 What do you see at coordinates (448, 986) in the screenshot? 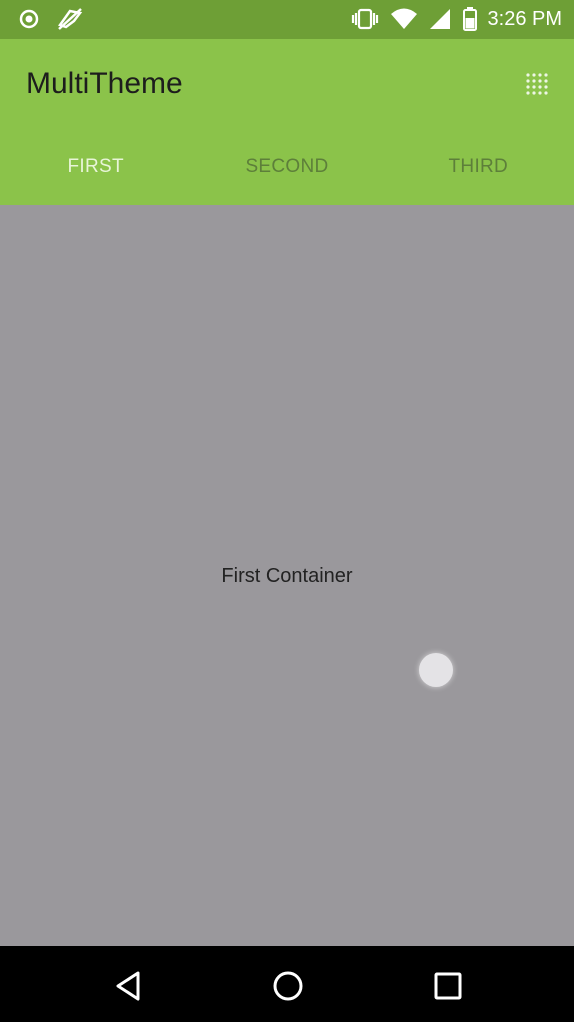
I see `recents-icon` at bounding box center [448, 986].